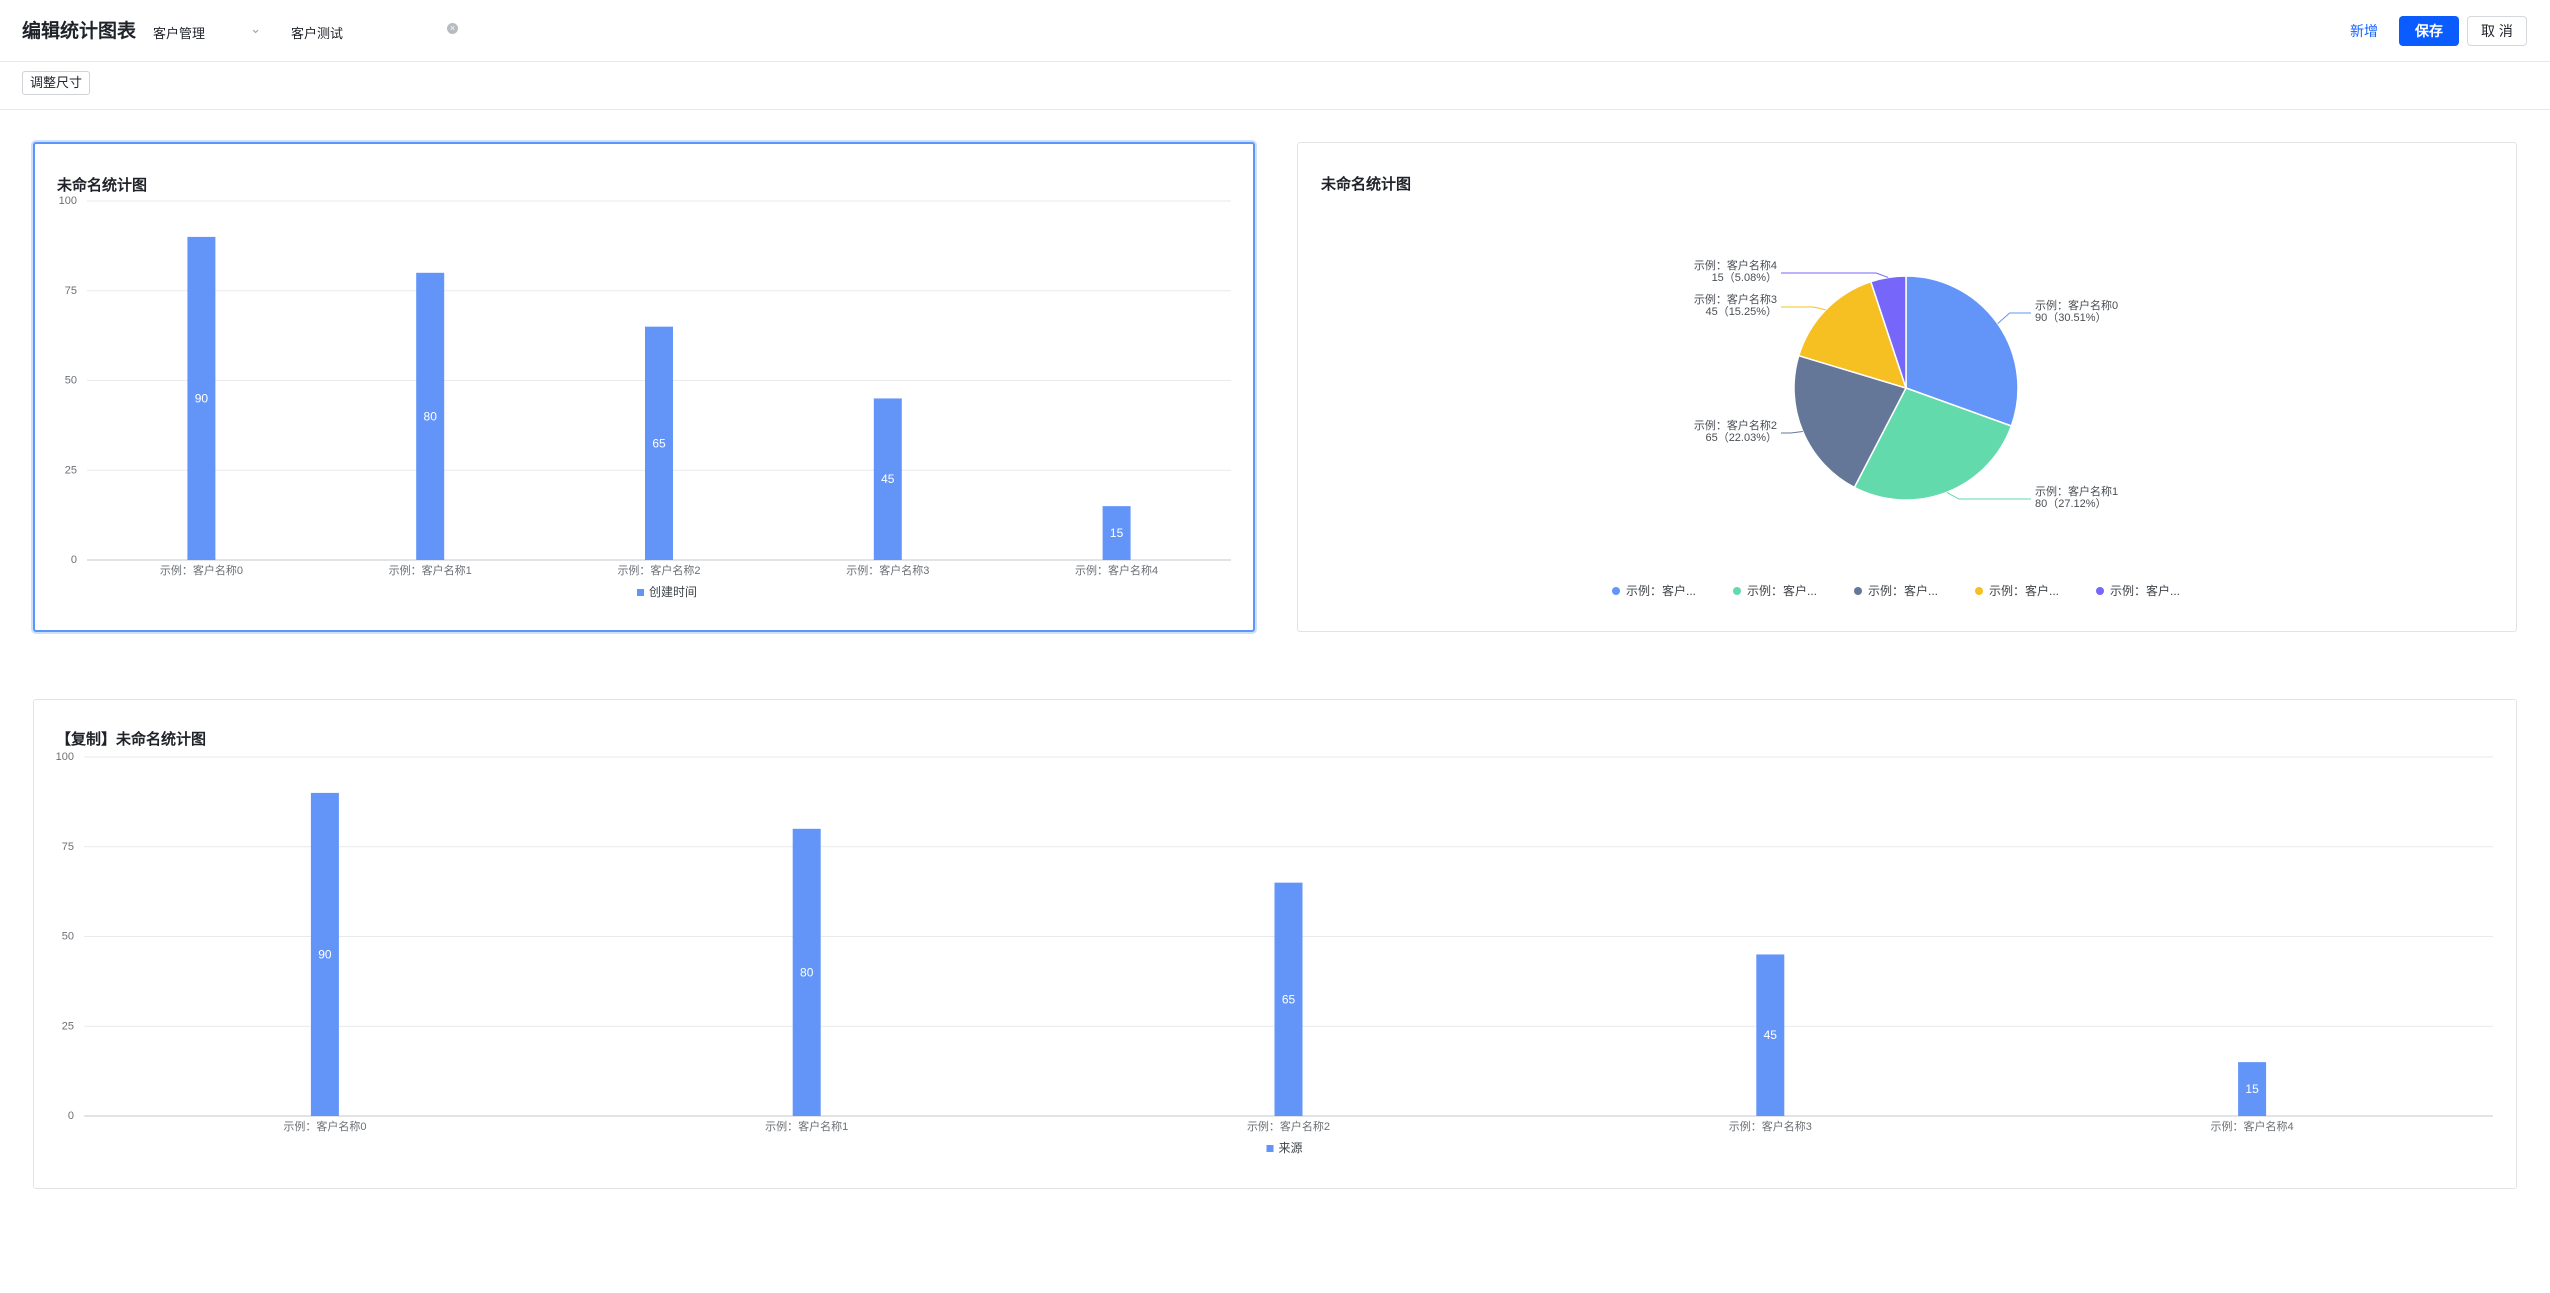 The width and height of the screenshot is (2550, 1293). Describe the element at coordinates (255, 28) in the screenshot. I see `chevron-down-icon: ⌄` at that location.